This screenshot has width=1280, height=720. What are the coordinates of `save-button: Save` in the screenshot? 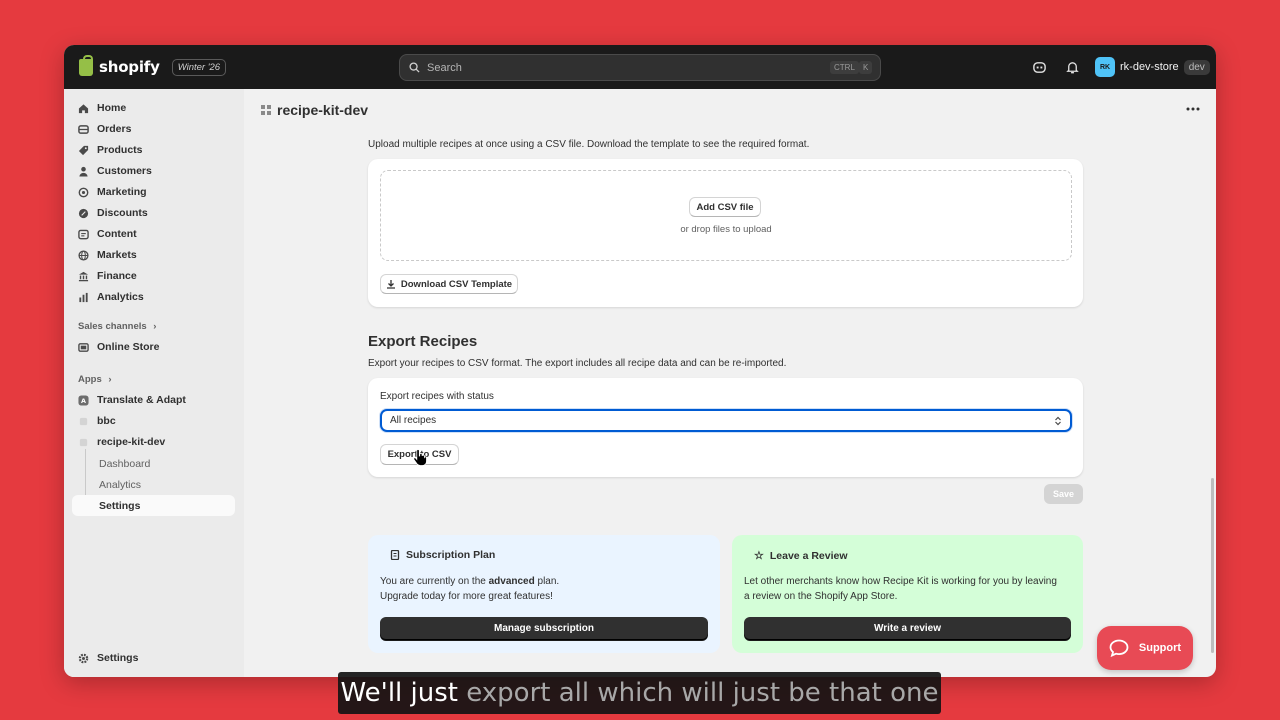 It's located at (1063, 494).